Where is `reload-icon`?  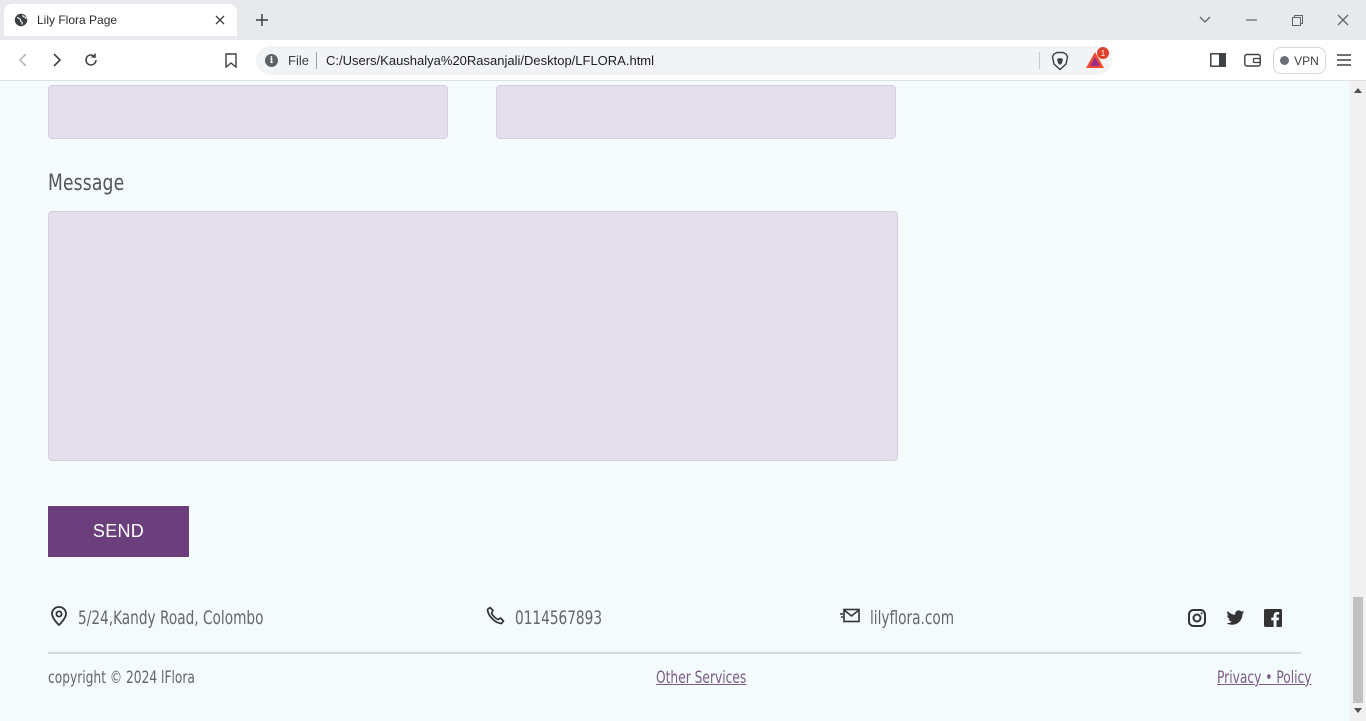
reload-icon is located at coordinates (91, 60).